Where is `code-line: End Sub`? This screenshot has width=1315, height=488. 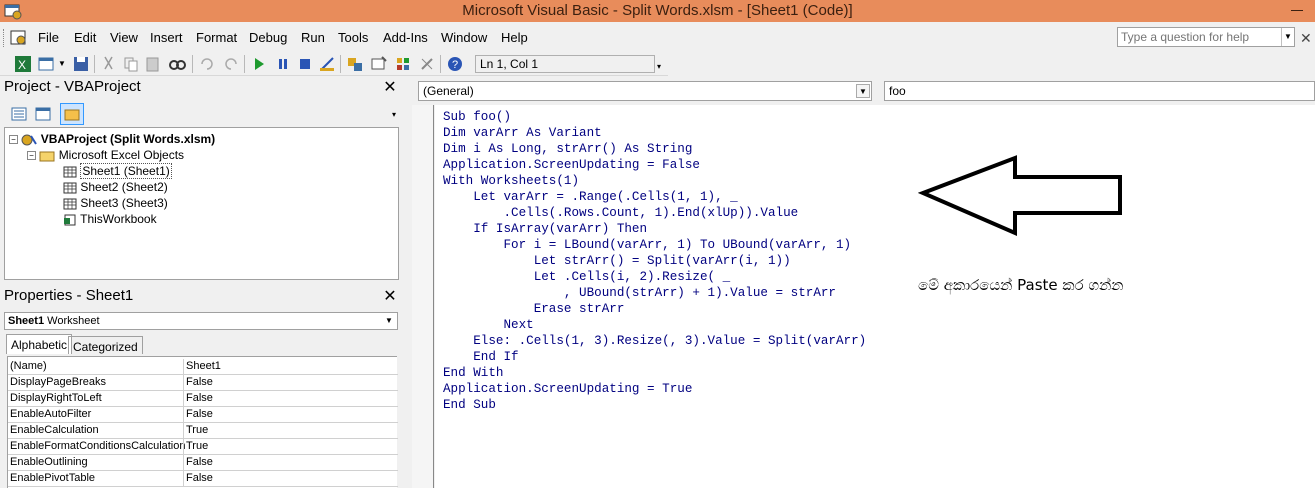
code-line: End Sub is located at coordinates (469, 405).